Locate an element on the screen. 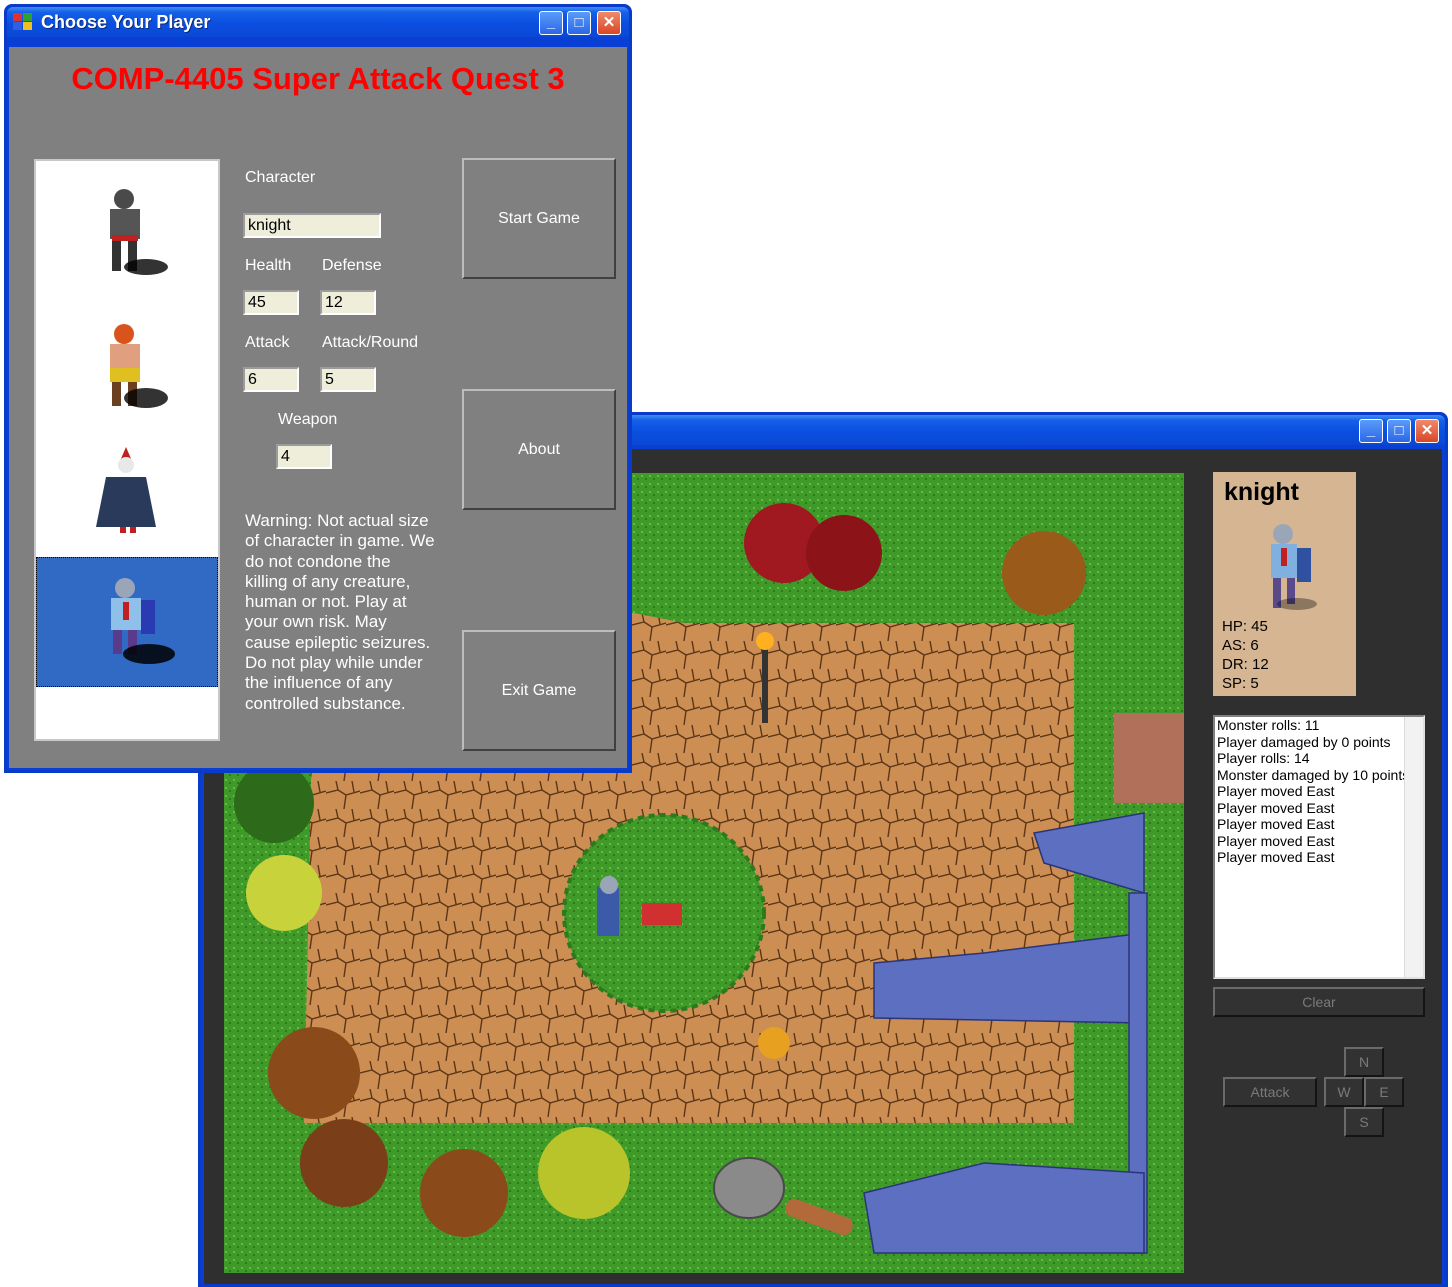 This screenshot has height=1287, width=1452. hp-stat: HP: 45 is located at coordinates (1245, 626).